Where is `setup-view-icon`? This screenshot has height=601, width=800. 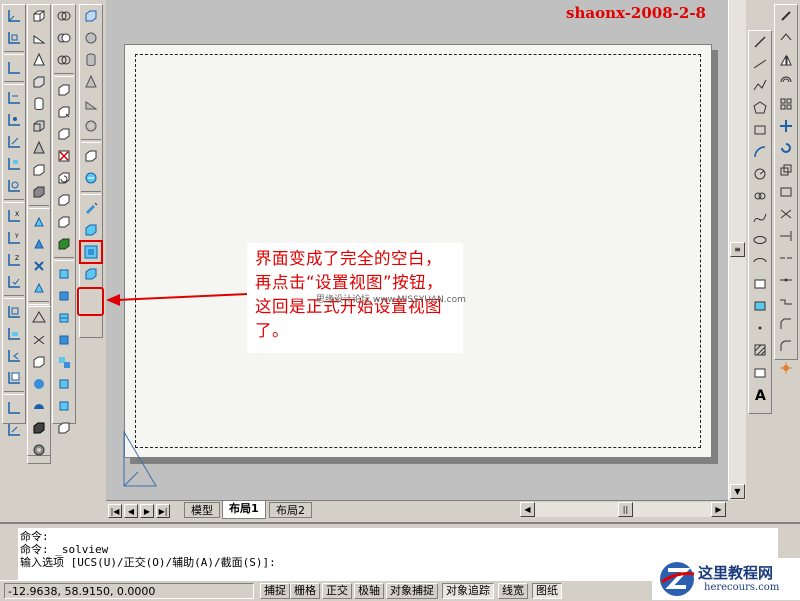 setup-view-icon is located at coordinates (91, 252).